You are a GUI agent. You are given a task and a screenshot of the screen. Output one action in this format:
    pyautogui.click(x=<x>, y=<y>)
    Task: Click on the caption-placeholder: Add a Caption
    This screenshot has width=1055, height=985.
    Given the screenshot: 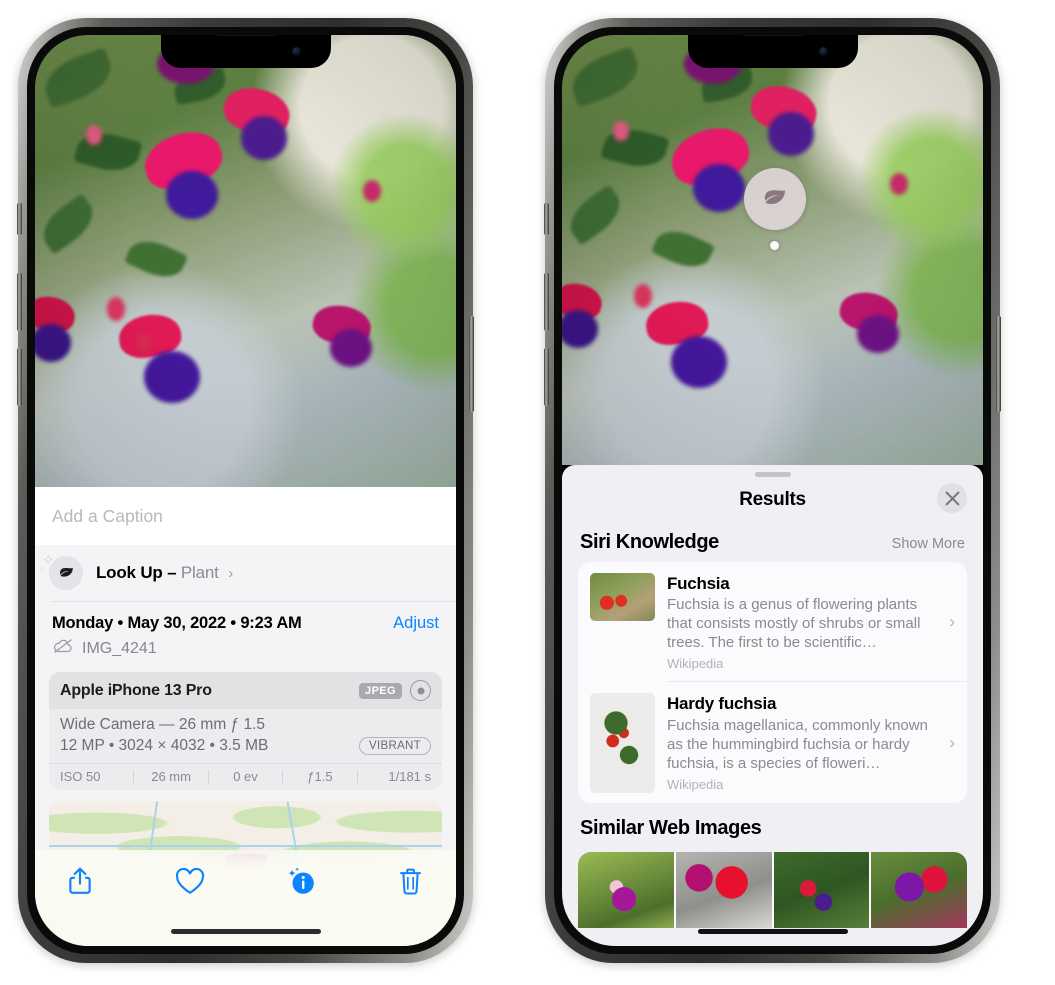 What is the action you would take?
    pyautogui.click(x=107, y=515)
    